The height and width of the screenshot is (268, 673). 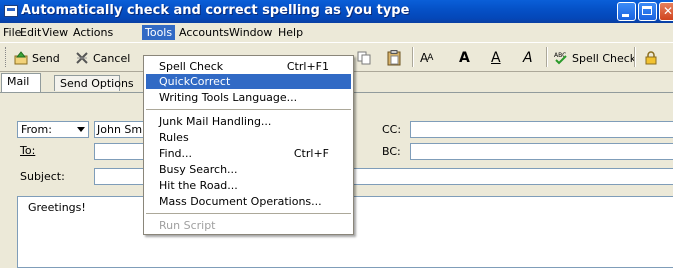 What do you see at coordinates (93, 32) in the screenshot?
I see `menu-actions: Actions` at bounding box center [93, 32].